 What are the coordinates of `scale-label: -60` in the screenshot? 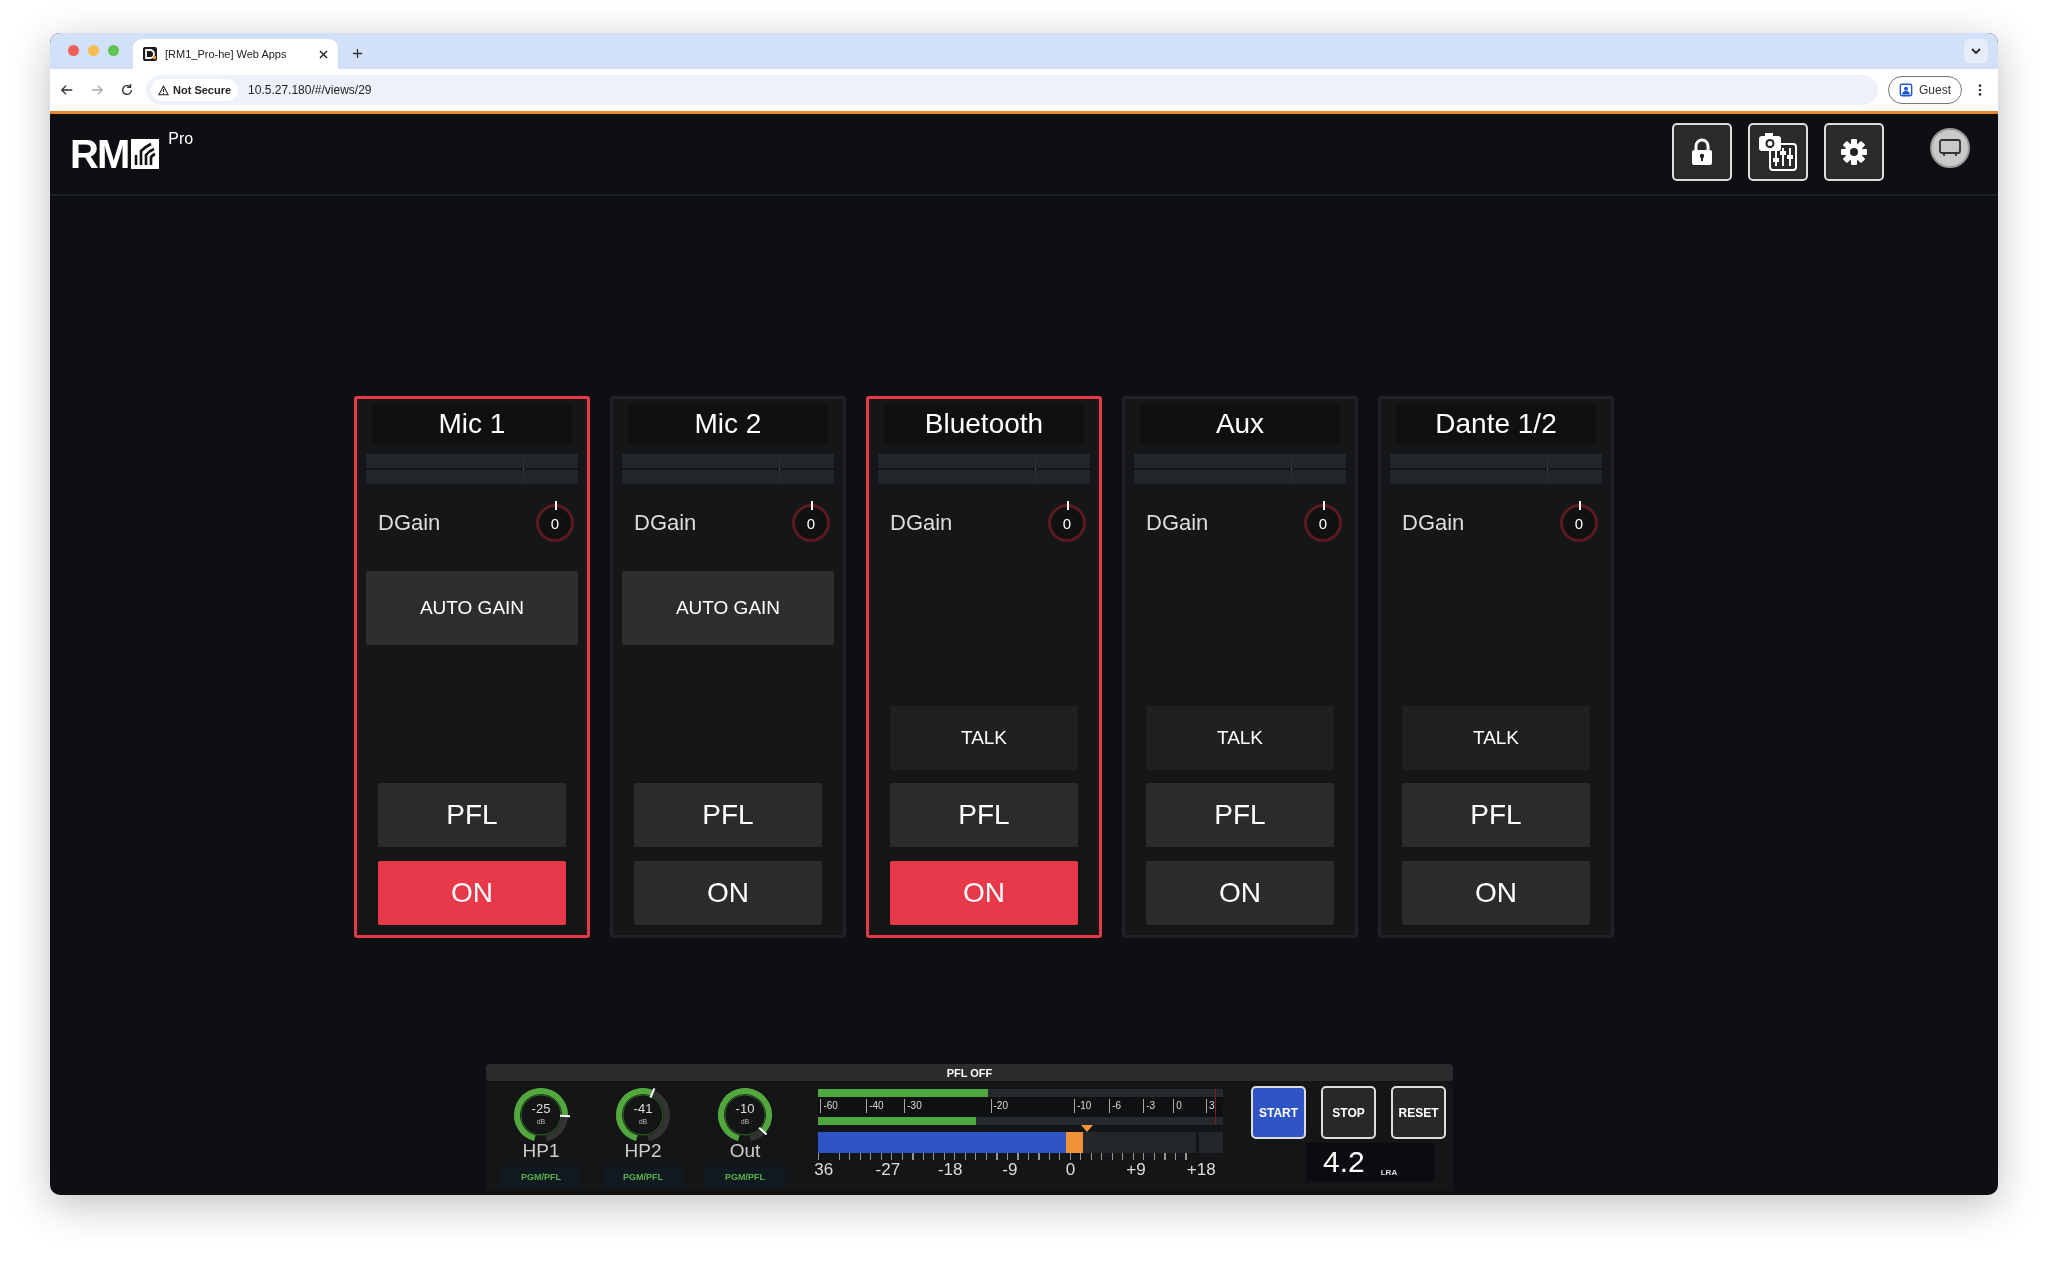 It's located at (829, 1106).